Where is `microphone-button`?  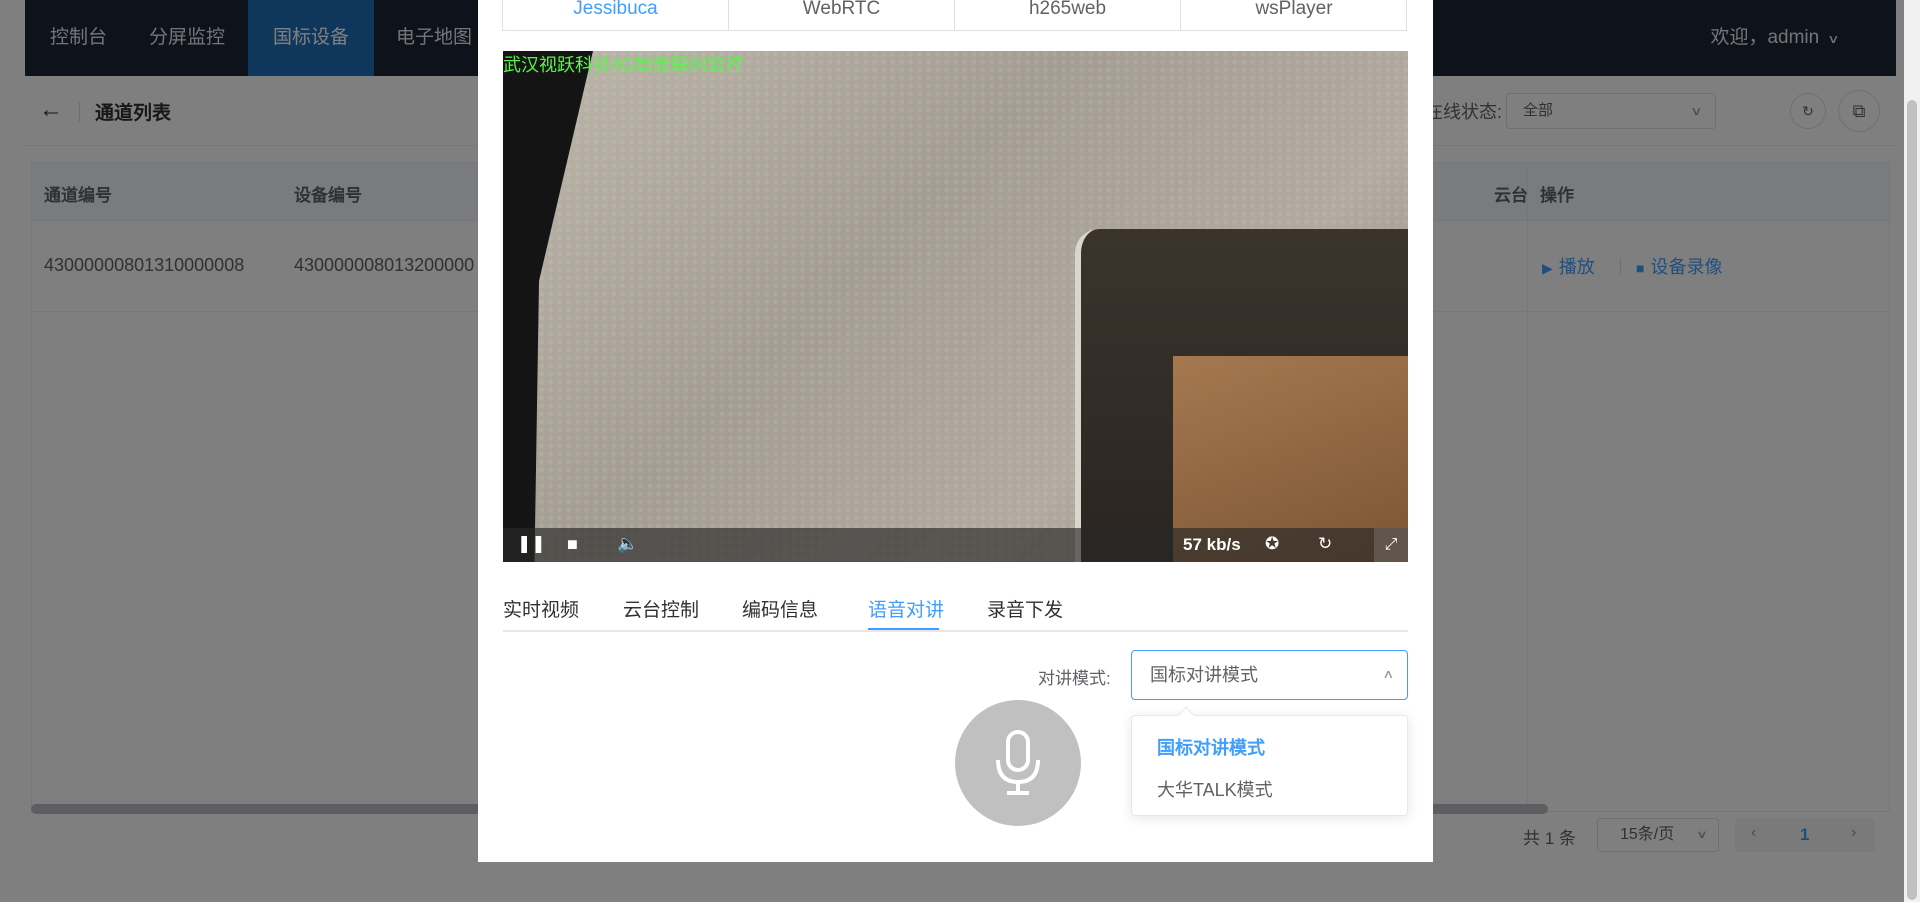 microphone-button is located at coordinates (1018, 763).